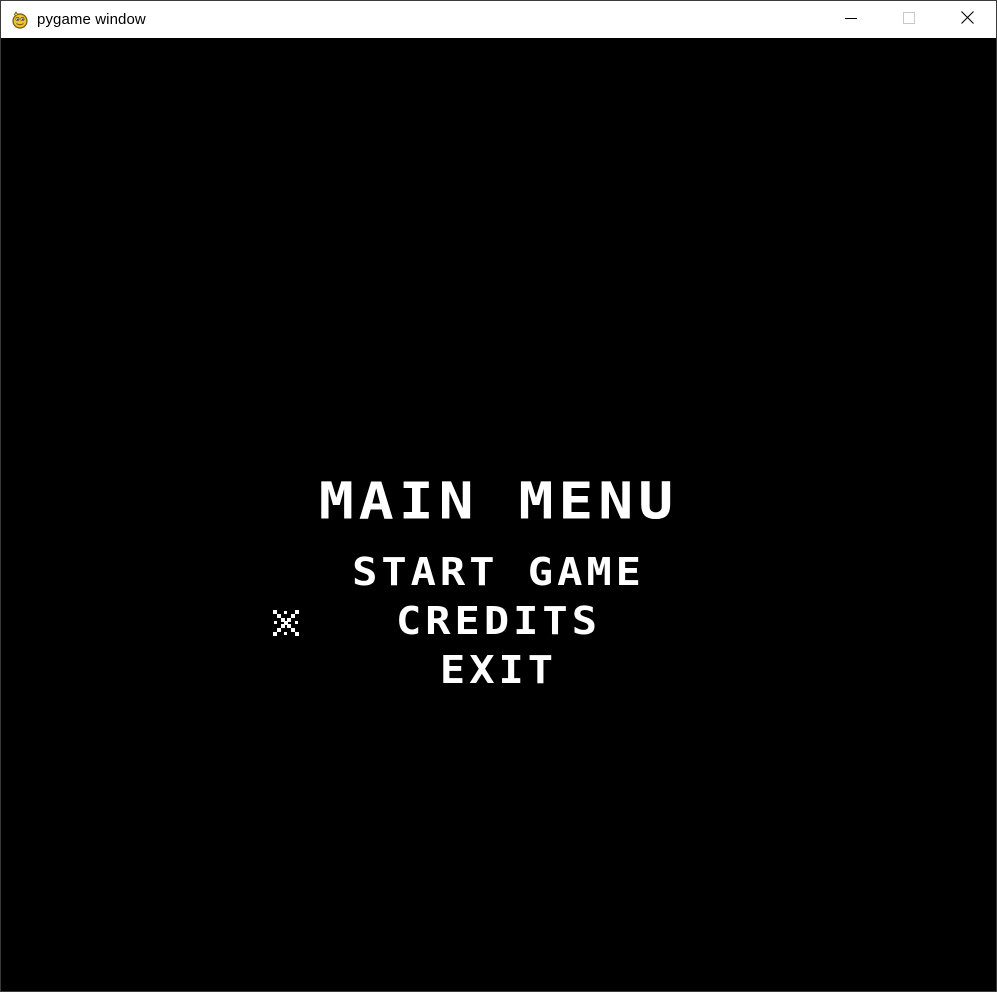 This screenshot has width=997, height=992. I want to click on close-icon, so click(967, 19).